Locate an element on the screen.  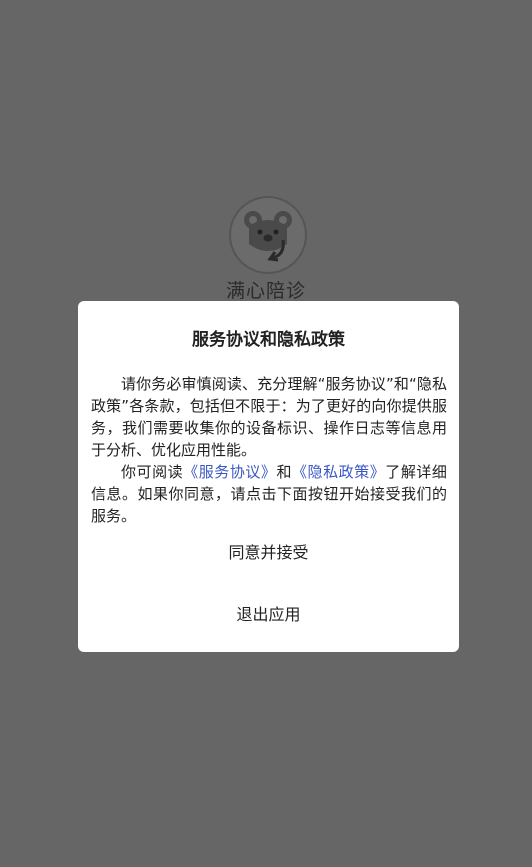
paragraph-2-prefix: 你可阅读 is located at coordinates (152, 472).